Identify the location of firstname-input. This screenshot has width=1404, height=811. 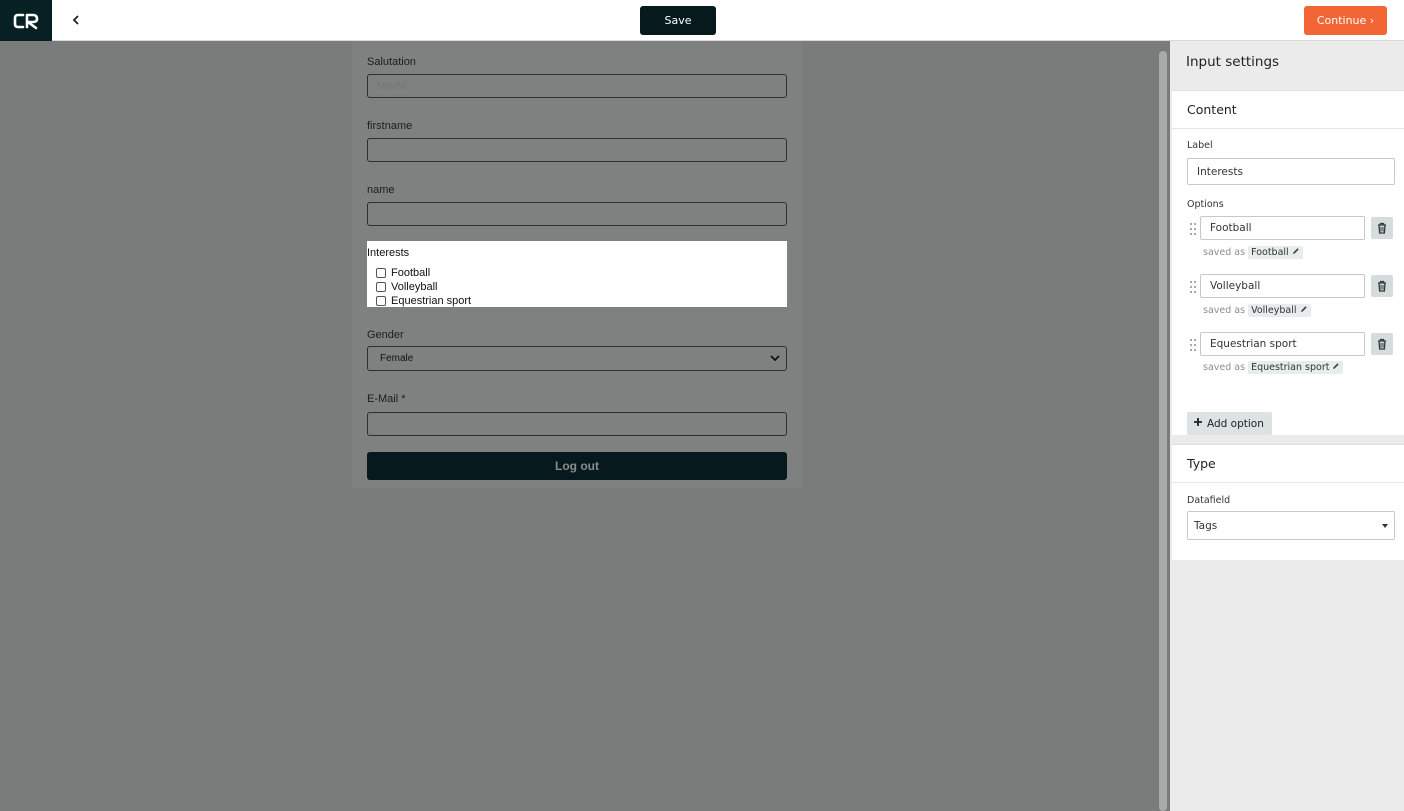
(577, 150).